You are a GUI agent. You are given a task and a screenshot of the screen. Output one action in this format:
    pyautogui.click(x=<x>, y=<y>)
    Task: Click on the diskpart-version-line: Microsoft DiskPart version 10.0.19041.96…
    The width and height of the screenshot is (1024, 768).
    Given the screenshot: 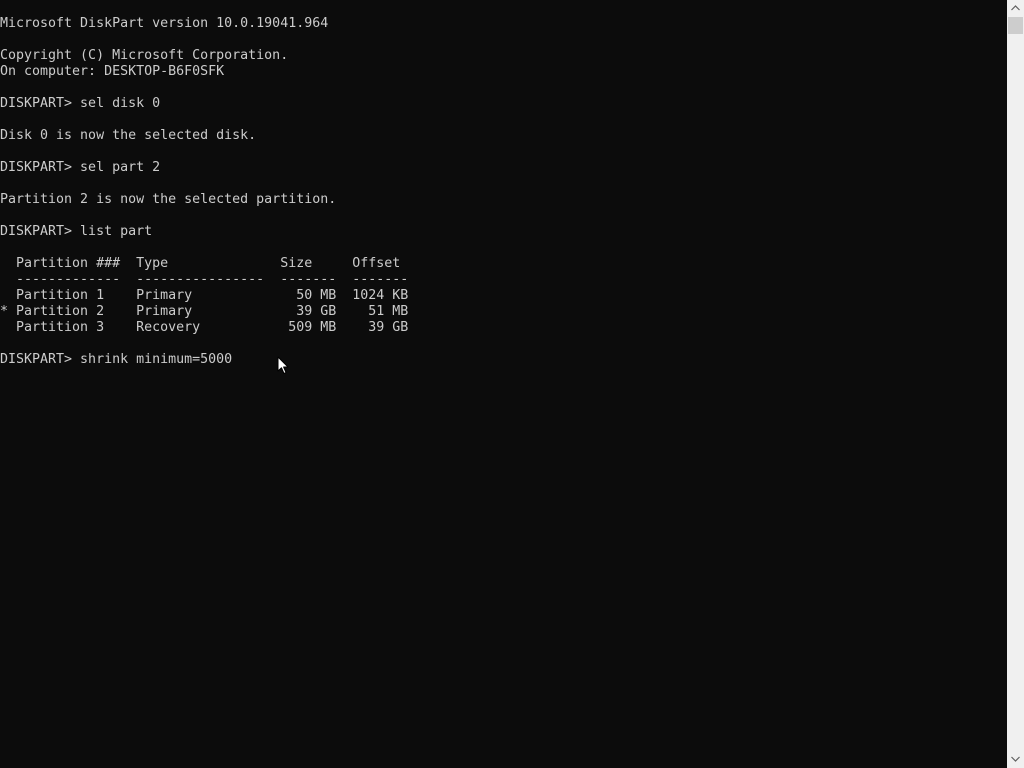 What is the action you would take?
    pyautogui.click(x=164, y=23)
    